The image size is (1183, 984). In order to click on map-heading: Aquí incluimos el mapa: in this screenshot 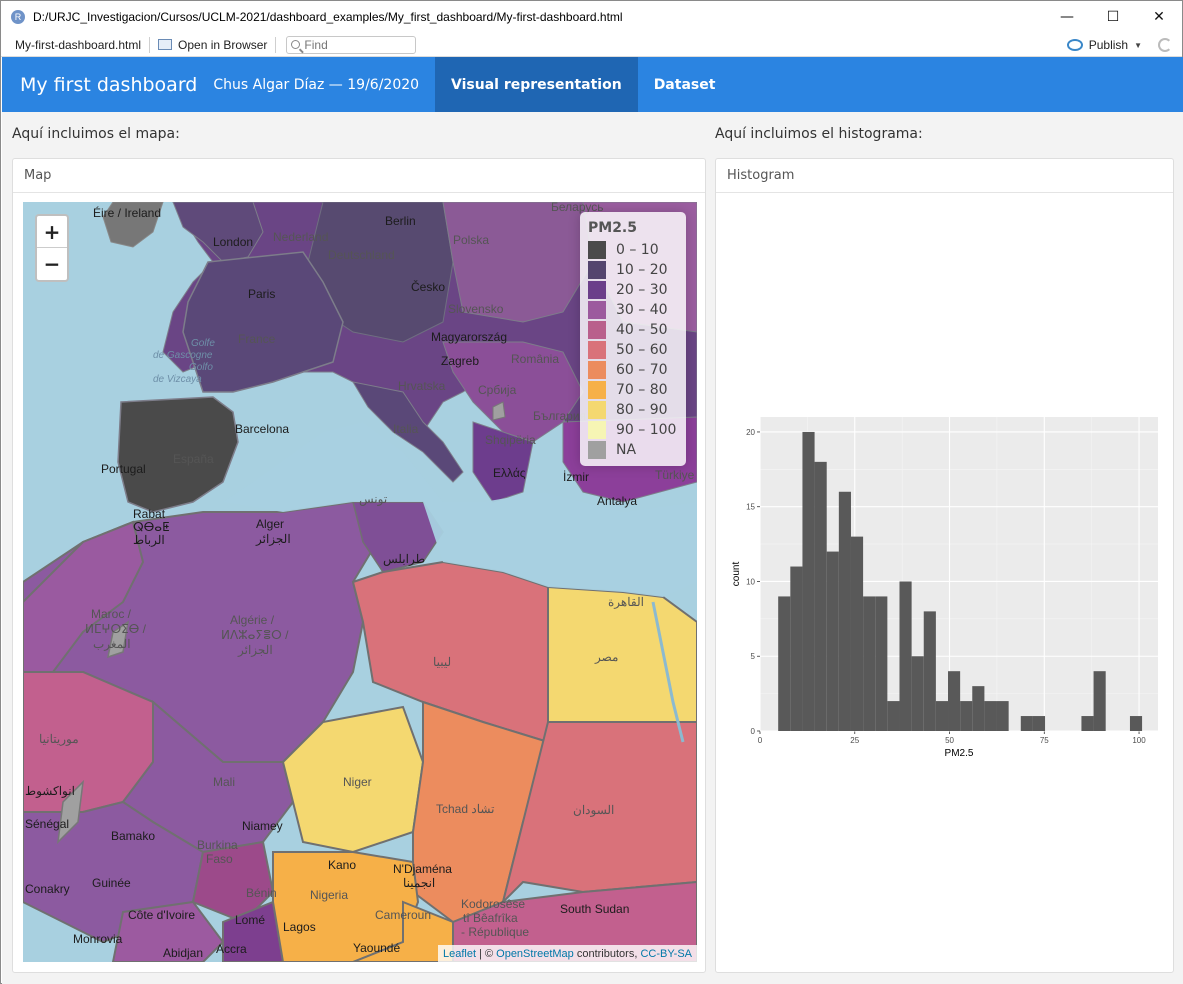, I will do `click(96, 134)`.